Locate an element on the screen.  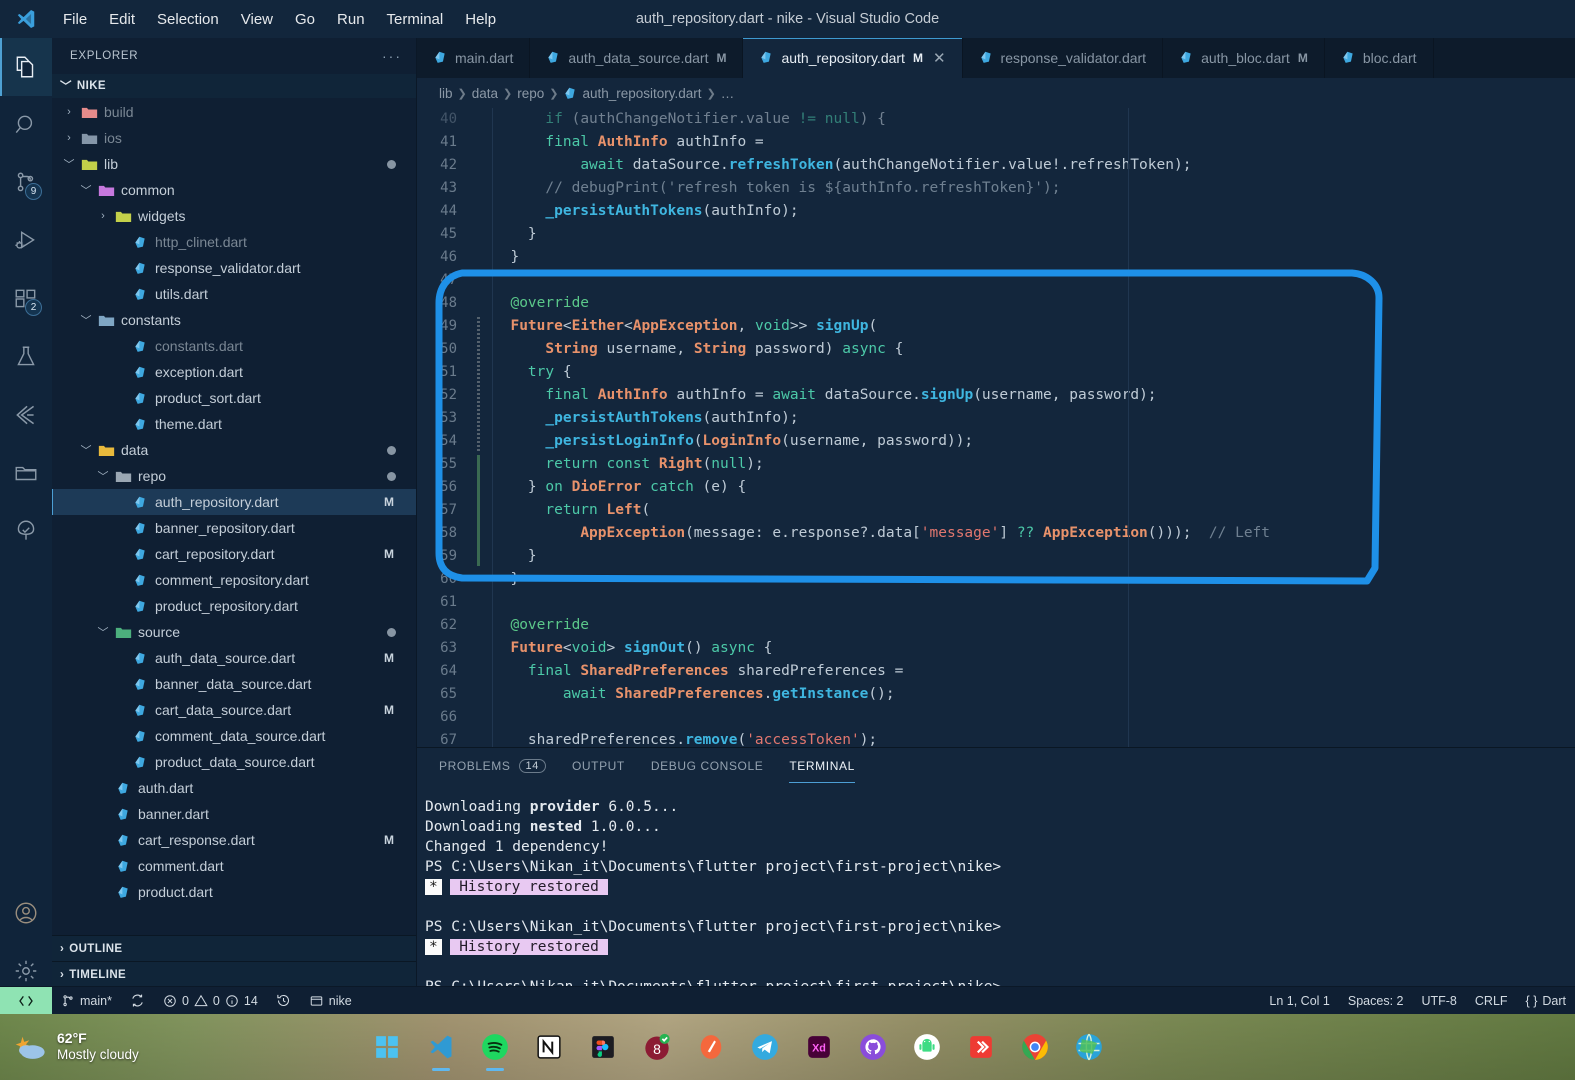
tree-file-theme-dart: theme.dart is located at coordinates (234, 424).